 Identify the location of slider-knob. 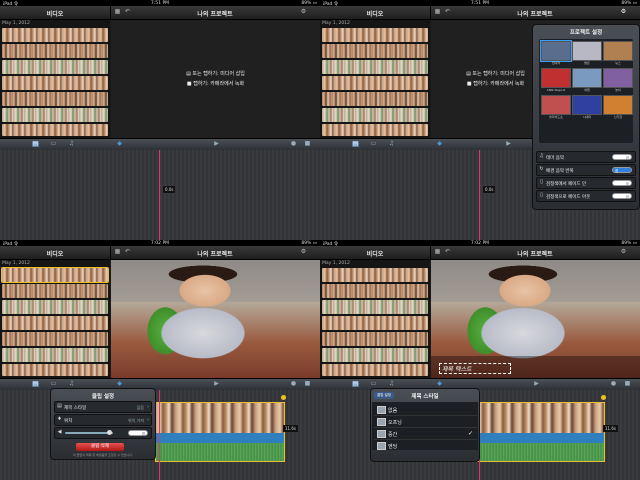
(109, 432).